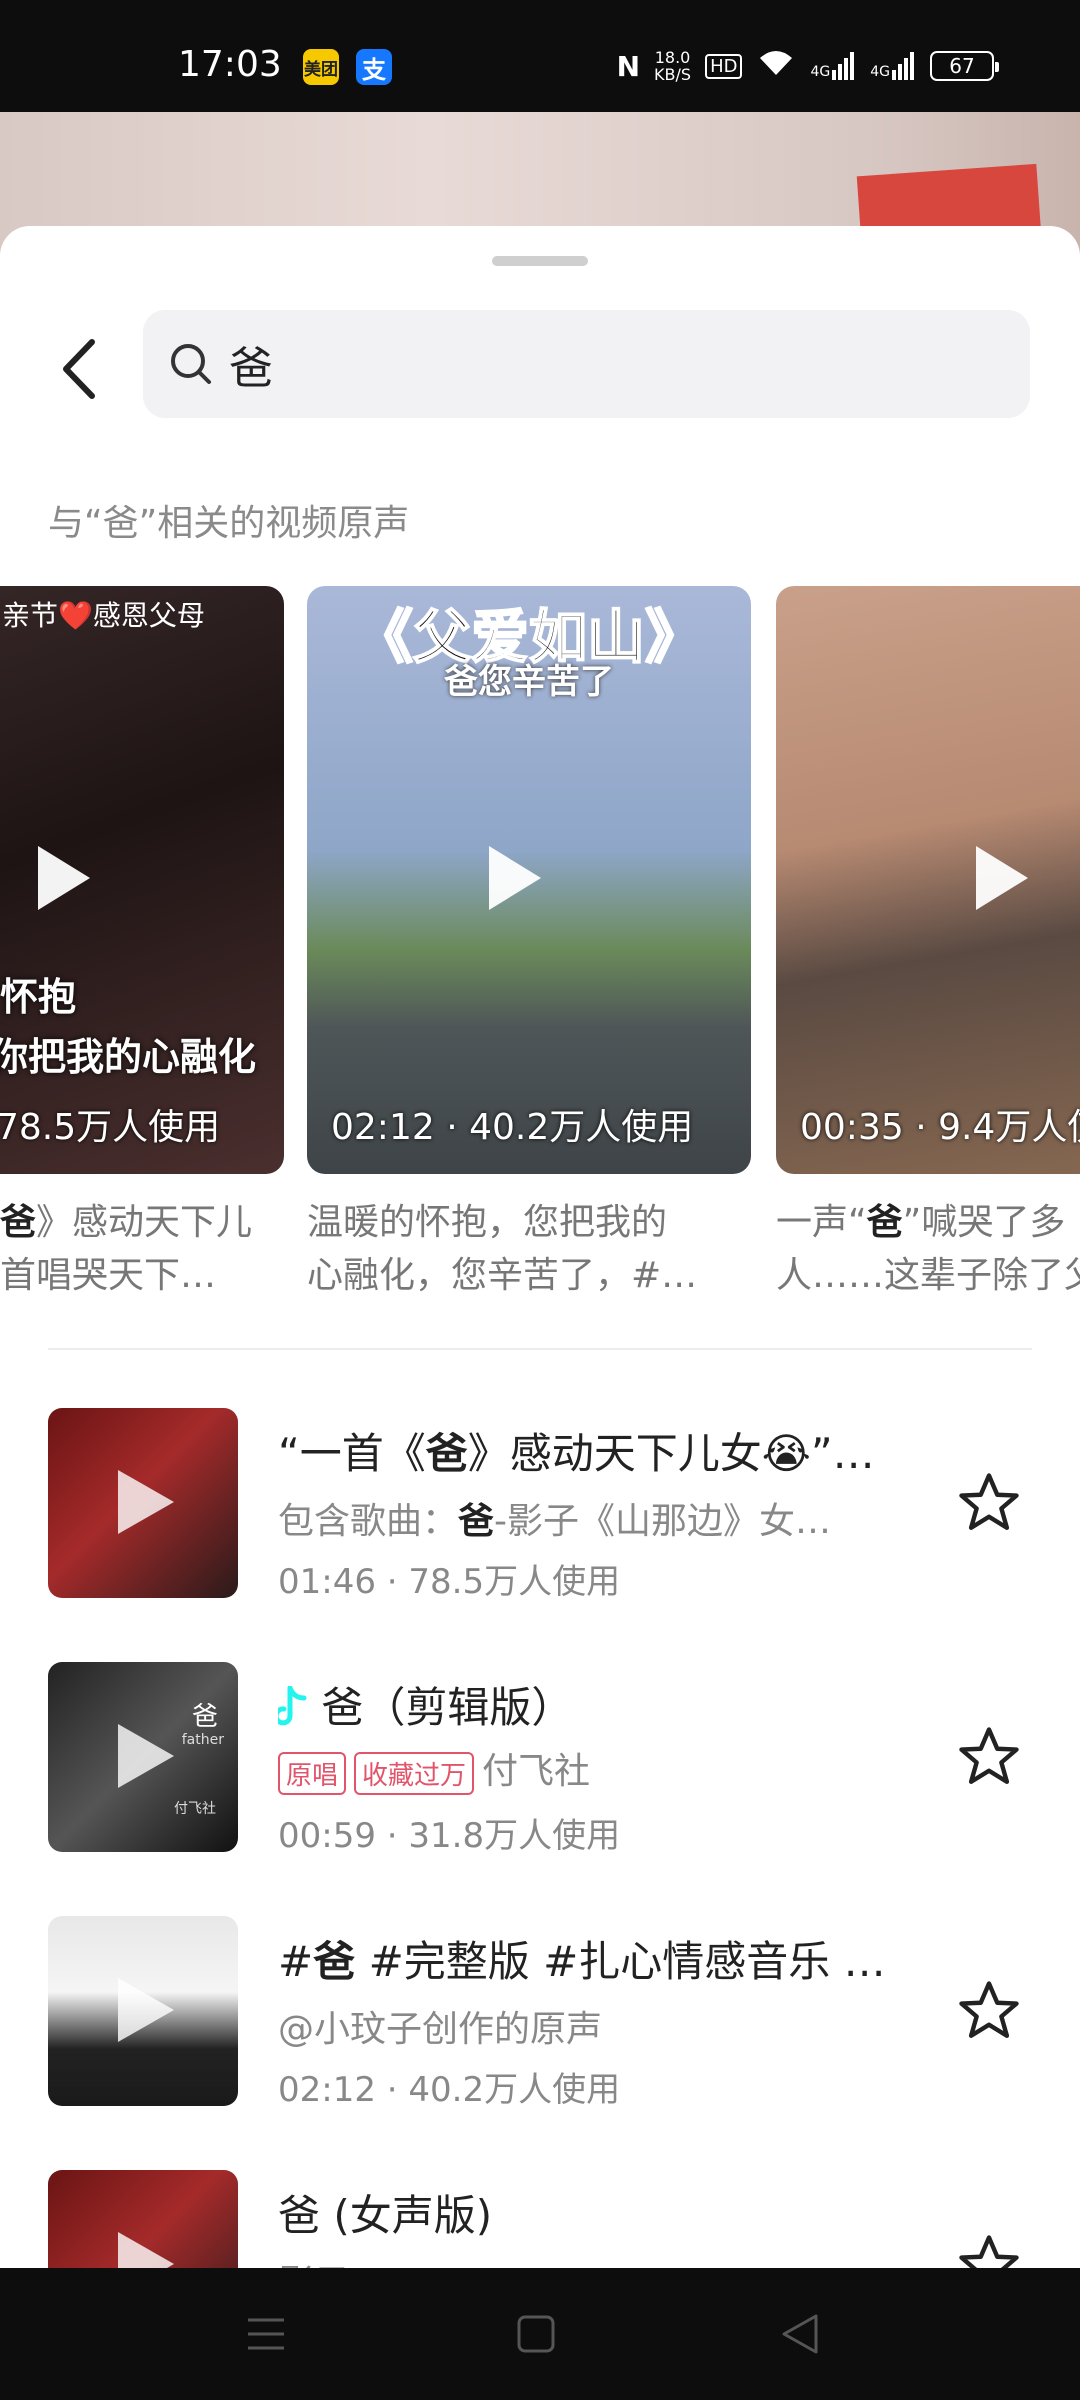  I want to click on status-right-icons: N 18.0 KB/S HD 4G 4G 67, so click(807, 66).